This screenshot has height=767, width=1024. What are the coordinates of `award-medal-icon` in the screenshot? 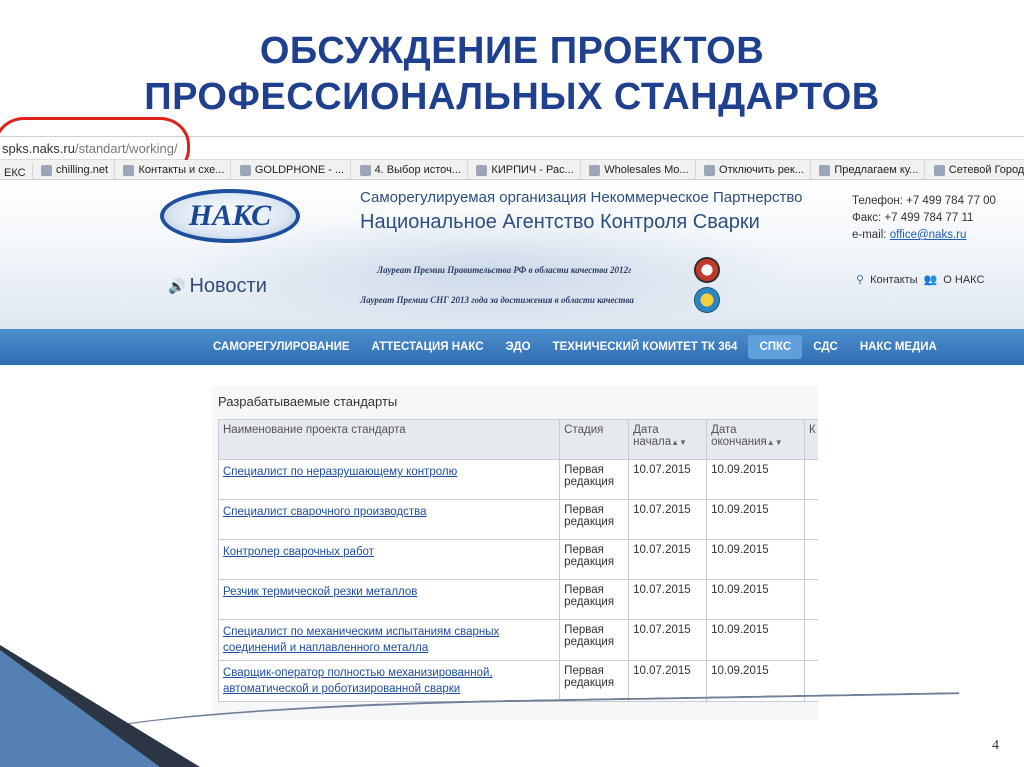 It's located at (707, 270).